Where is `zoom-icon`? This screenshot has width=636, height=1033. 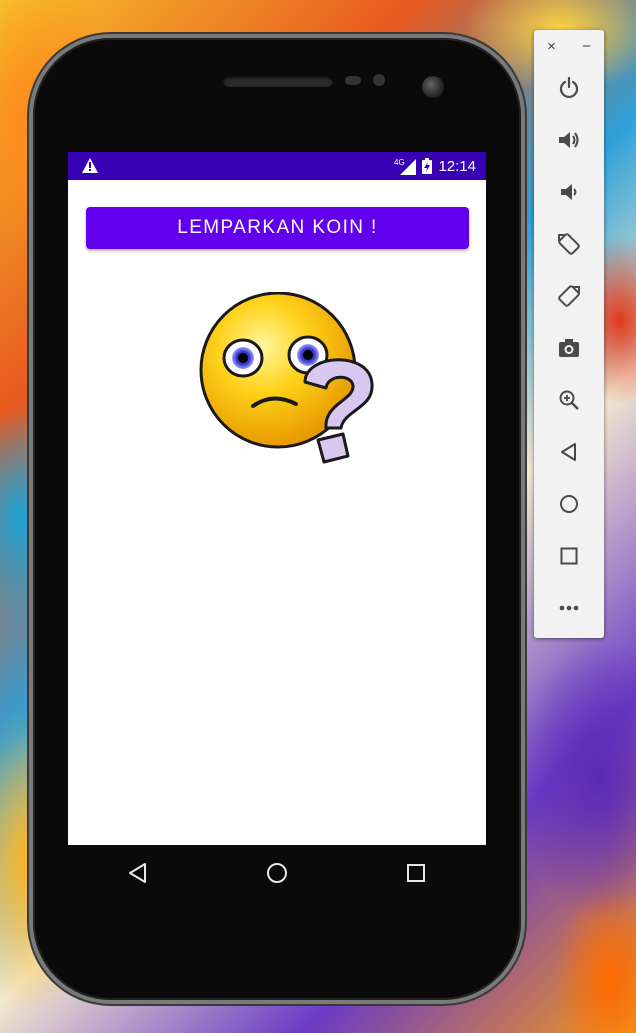 zoom-icon is located at coordinates (569, 400).